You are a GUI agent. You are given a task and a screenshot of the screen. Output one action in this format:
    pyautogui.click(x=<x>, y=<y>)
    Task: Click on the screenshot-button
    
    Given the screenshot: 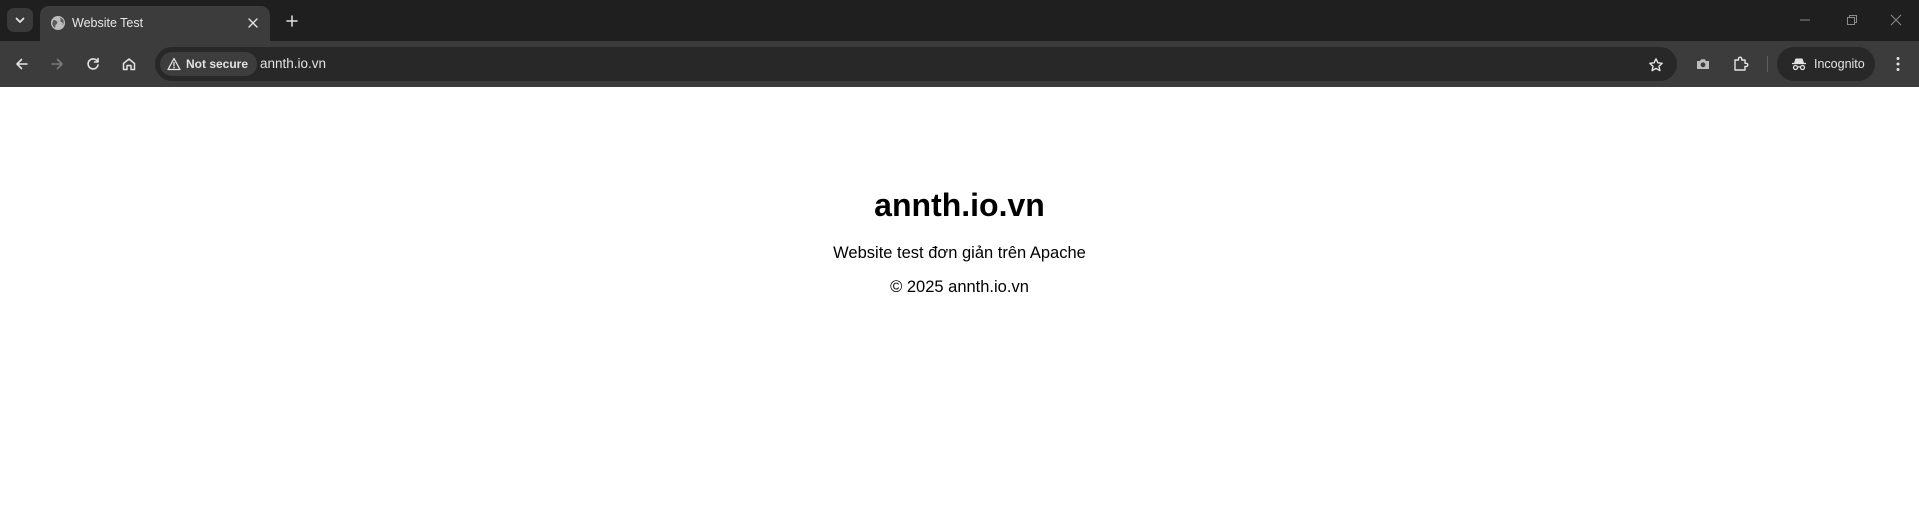 What is the action you would take?
    pyautogui.click(x=1703, y=64)
    